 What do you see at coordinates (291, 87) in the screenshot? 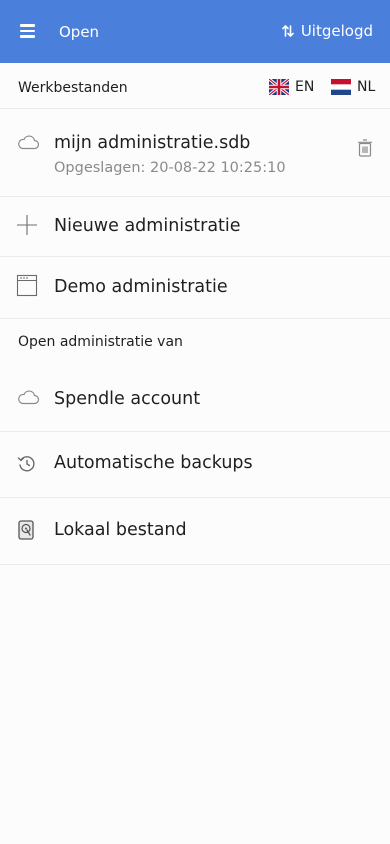
I see `language-en-button: EN` at bounding box center [291, 87].